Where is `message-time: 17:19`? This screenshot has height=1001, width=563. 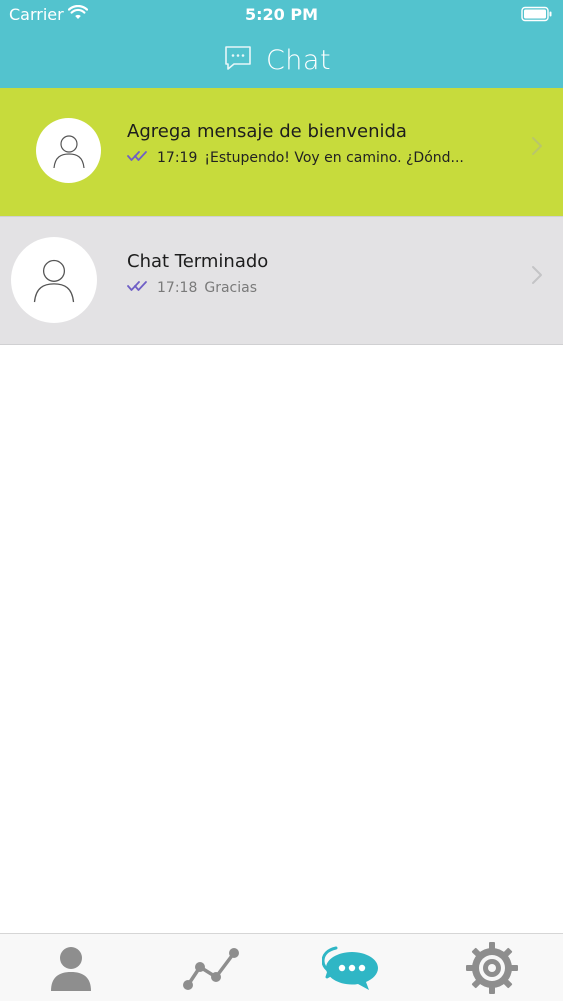
message-time: 17:19 is located at coordinates (177, 158).